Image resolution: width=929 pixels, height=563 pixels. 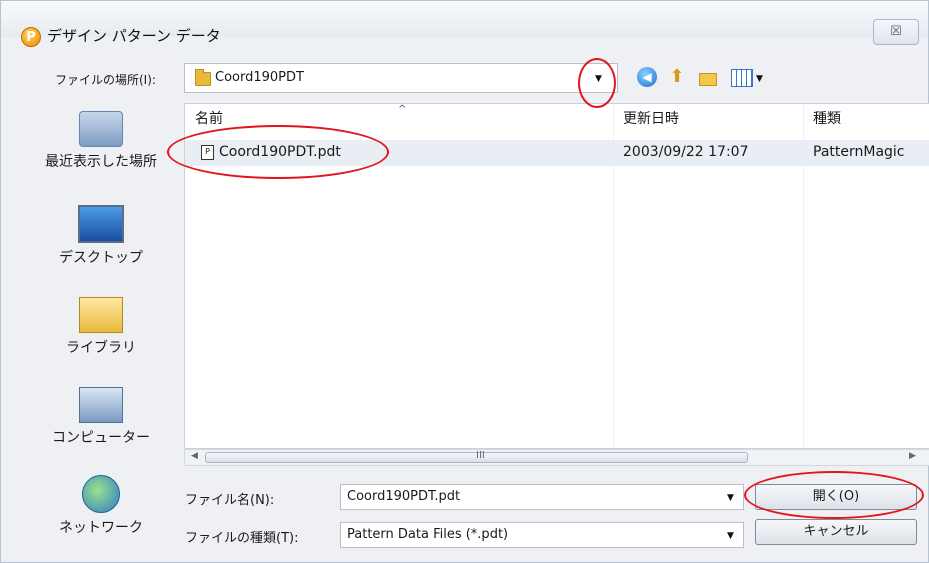 I want to click on place-library: ライブラリ, so click(x=101, y=327).